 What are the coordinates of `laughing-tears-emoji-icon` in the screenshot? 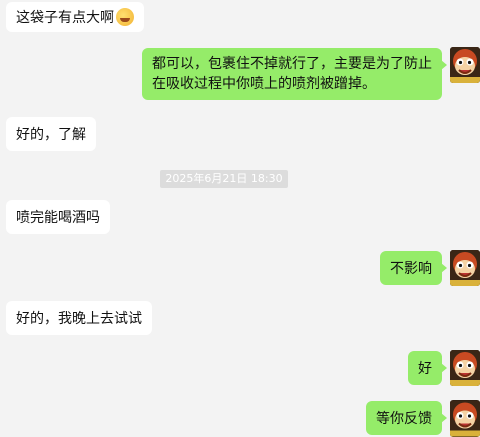 It's located at (125, 17).